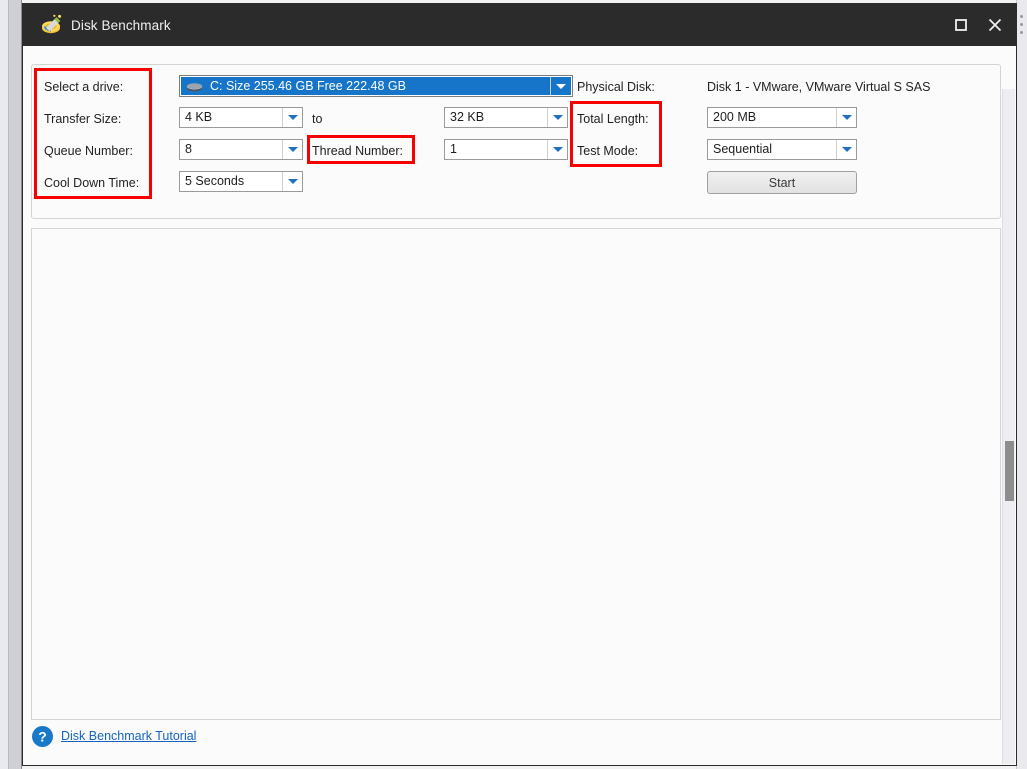  What do you see at coordinates (782, 182) in the screenshot?
I see `start-button: Start` at bounding box center [782, 182].